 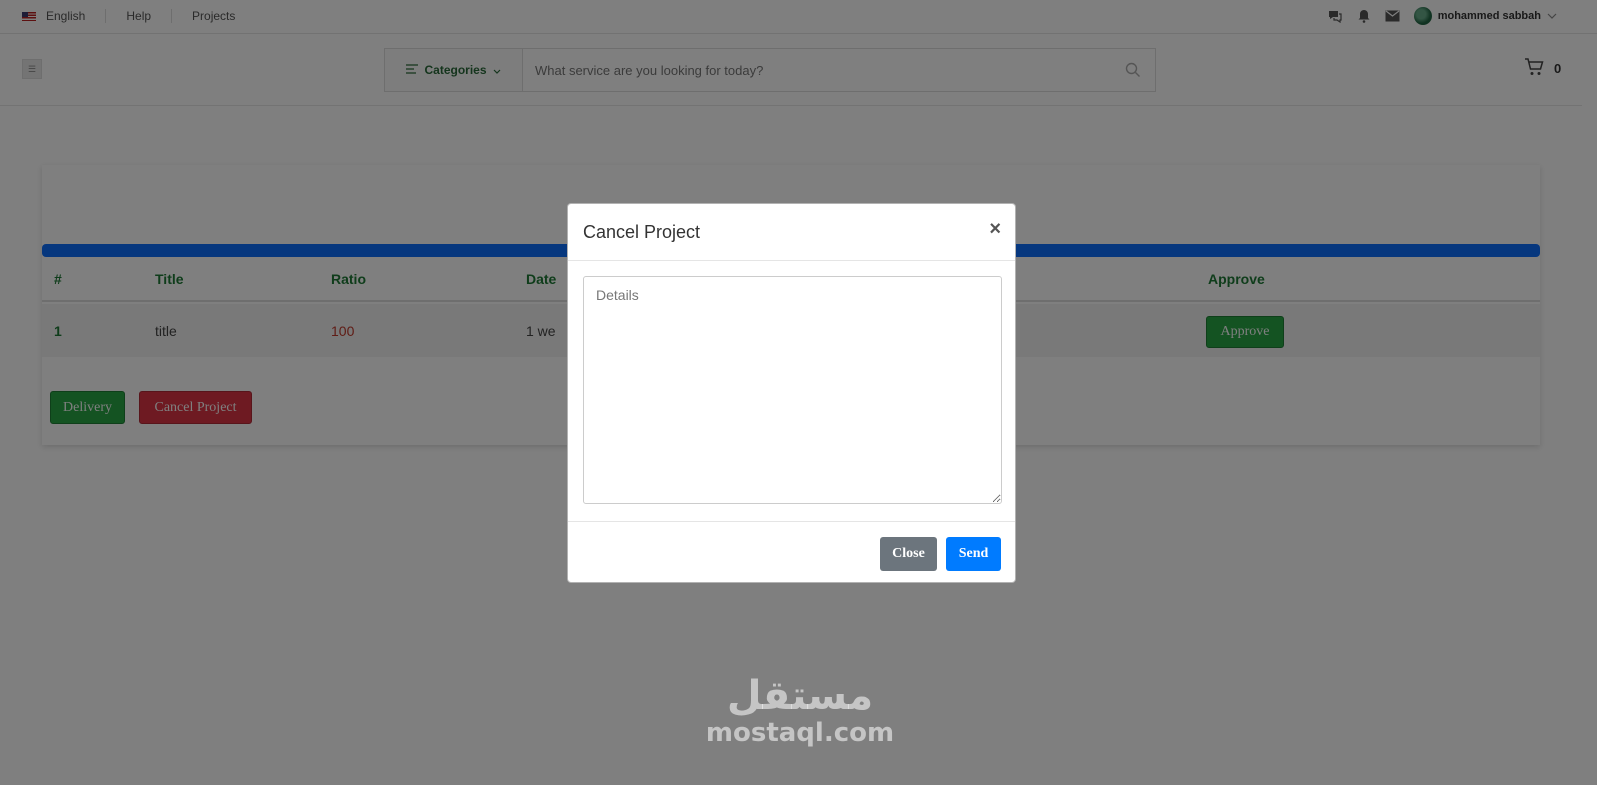 I want to click on watermark-arabic: مستقل, so click(x=800, y=696).